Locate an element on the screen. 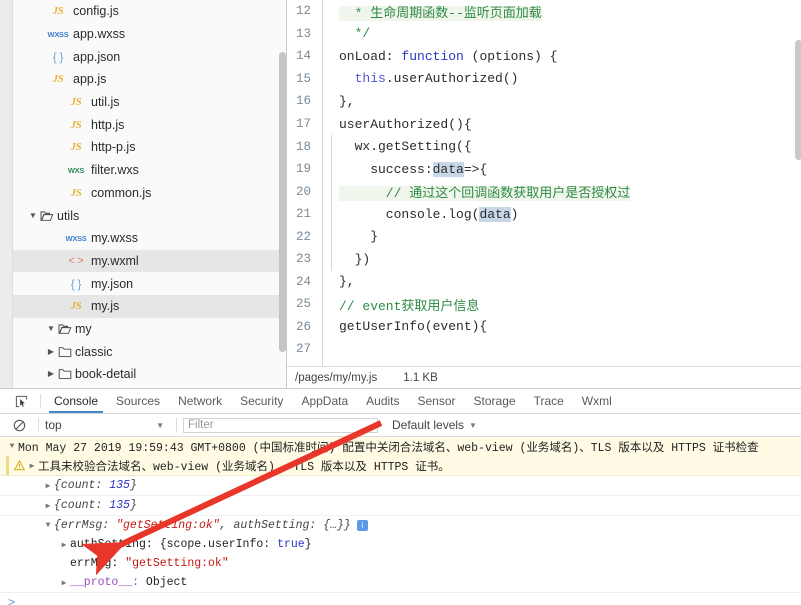 The height and width of the screenshot is (605, 801). console-context-value: top is located at coordinates (53, 425).